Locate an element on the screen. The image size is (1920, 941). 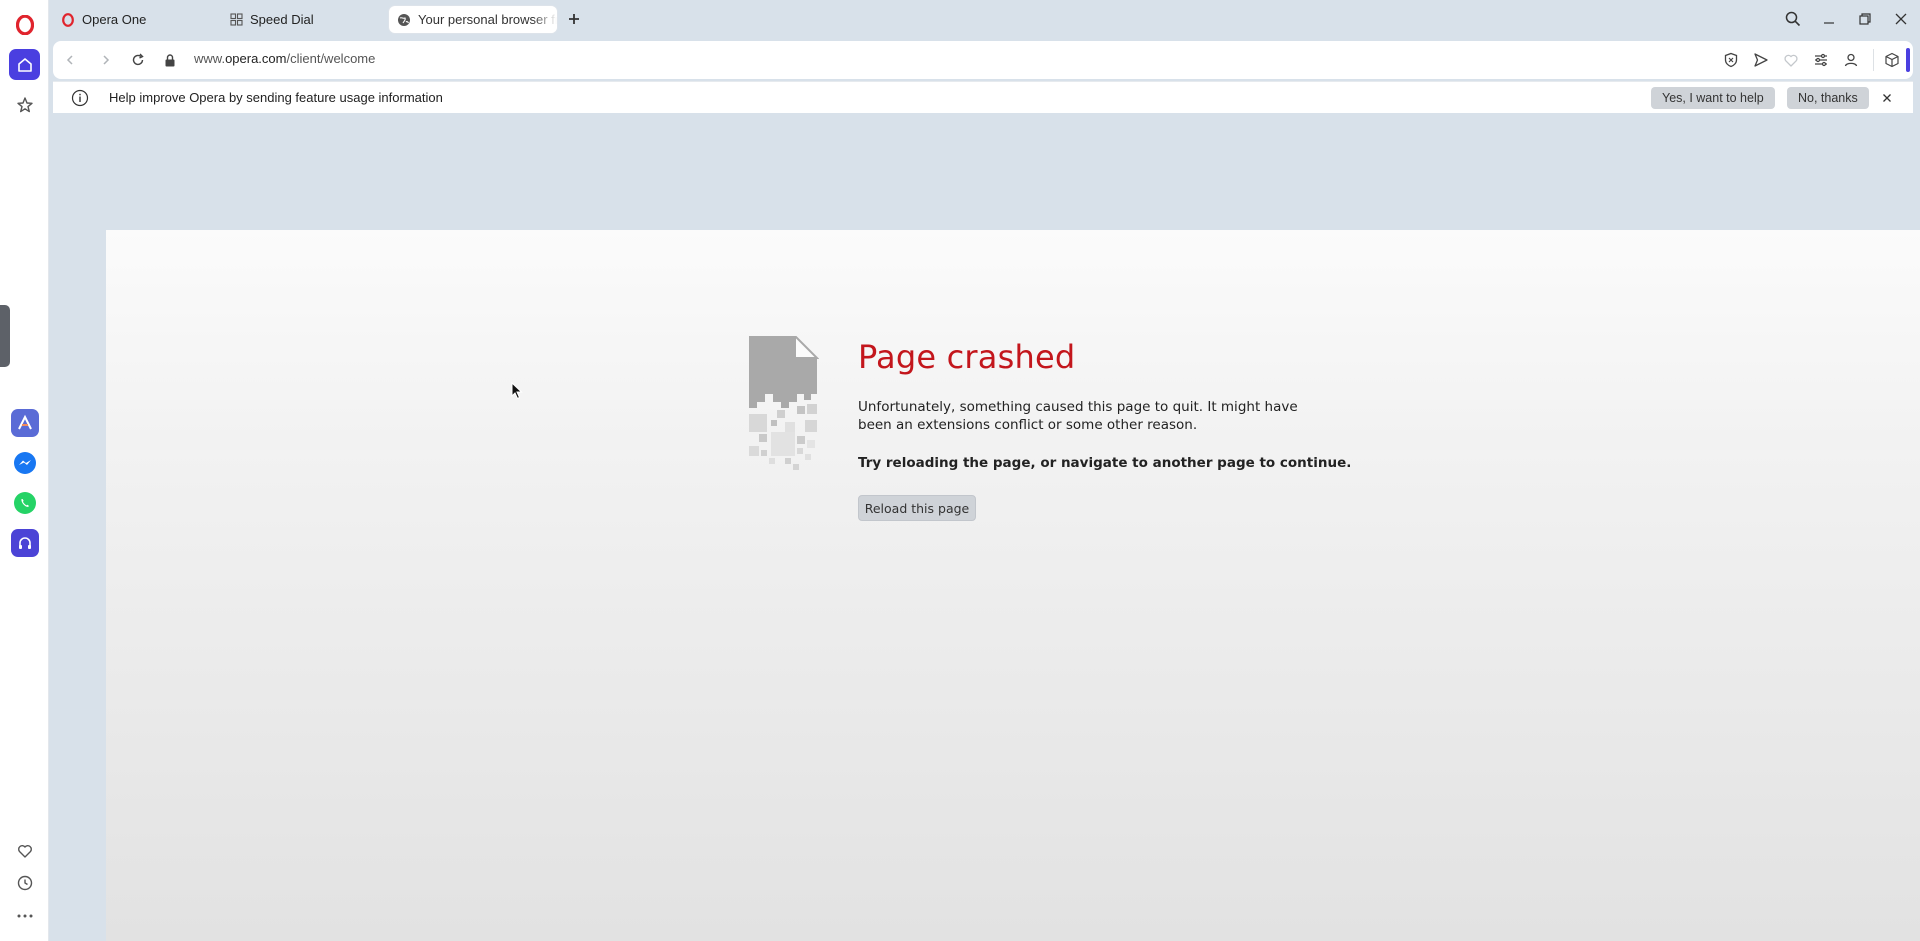
more-horizontal-icon is located at coordinates (24, 915).